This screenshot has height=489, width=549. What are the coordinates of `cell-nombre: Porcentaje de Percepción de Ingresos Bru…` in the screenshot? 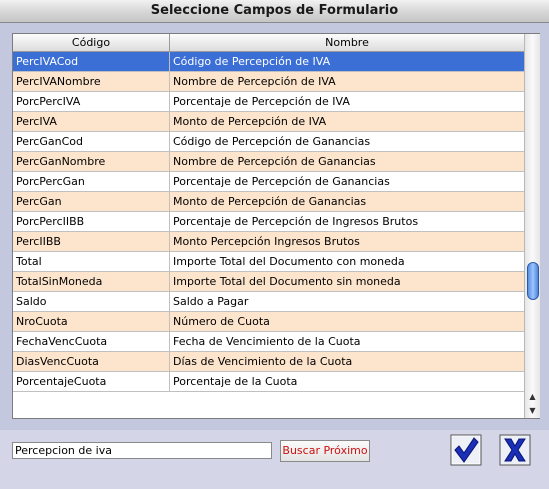 It's located at (296, 221).